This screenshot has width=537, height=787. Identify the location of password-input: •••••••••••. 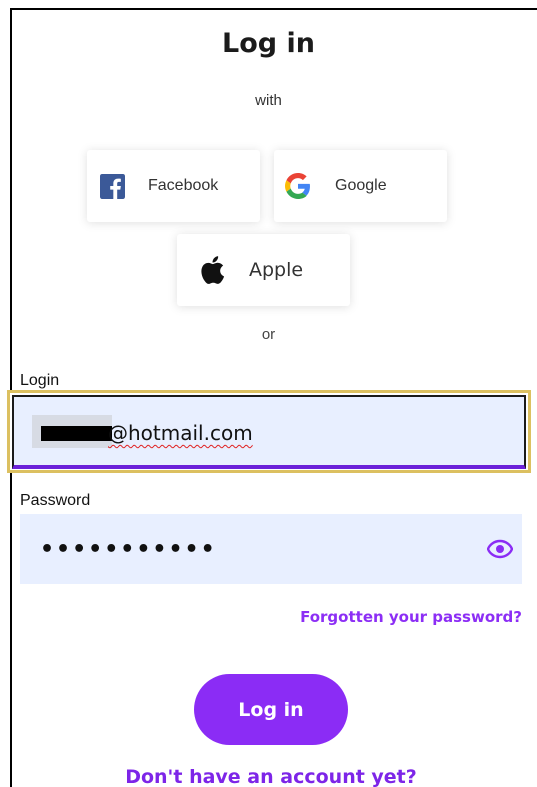
(271, 549).